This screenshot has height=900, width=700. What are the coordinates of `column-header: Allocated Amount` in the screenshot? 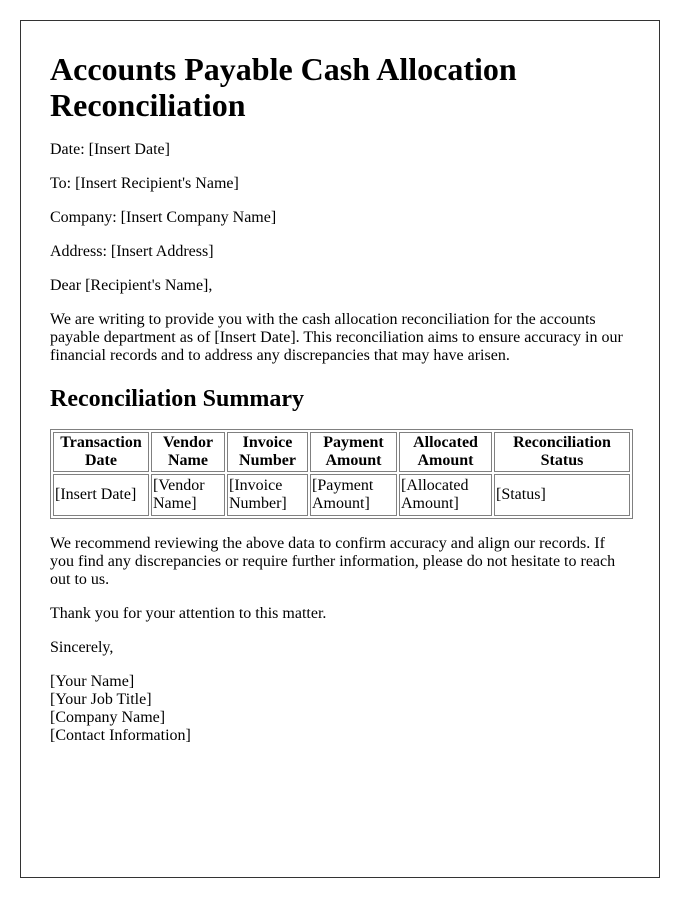 It's located at (445, 452).